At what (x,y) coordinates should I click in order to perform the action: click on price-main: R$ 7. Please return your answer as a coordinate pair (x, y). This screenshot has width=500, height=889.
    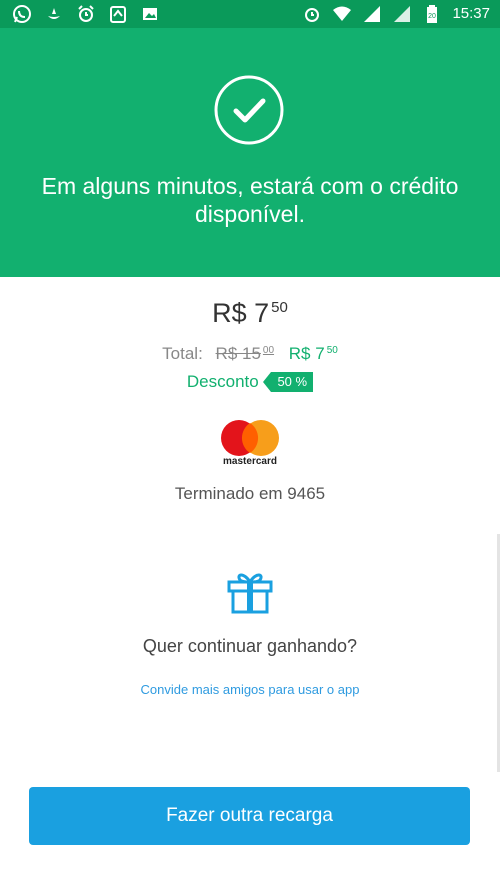
    Looking at the image, I should click on (241, 313).